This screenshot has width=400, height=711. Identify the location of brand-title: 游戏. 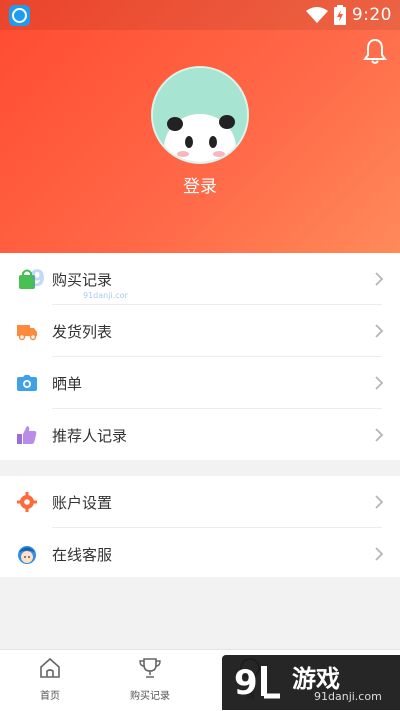
(316, 679).